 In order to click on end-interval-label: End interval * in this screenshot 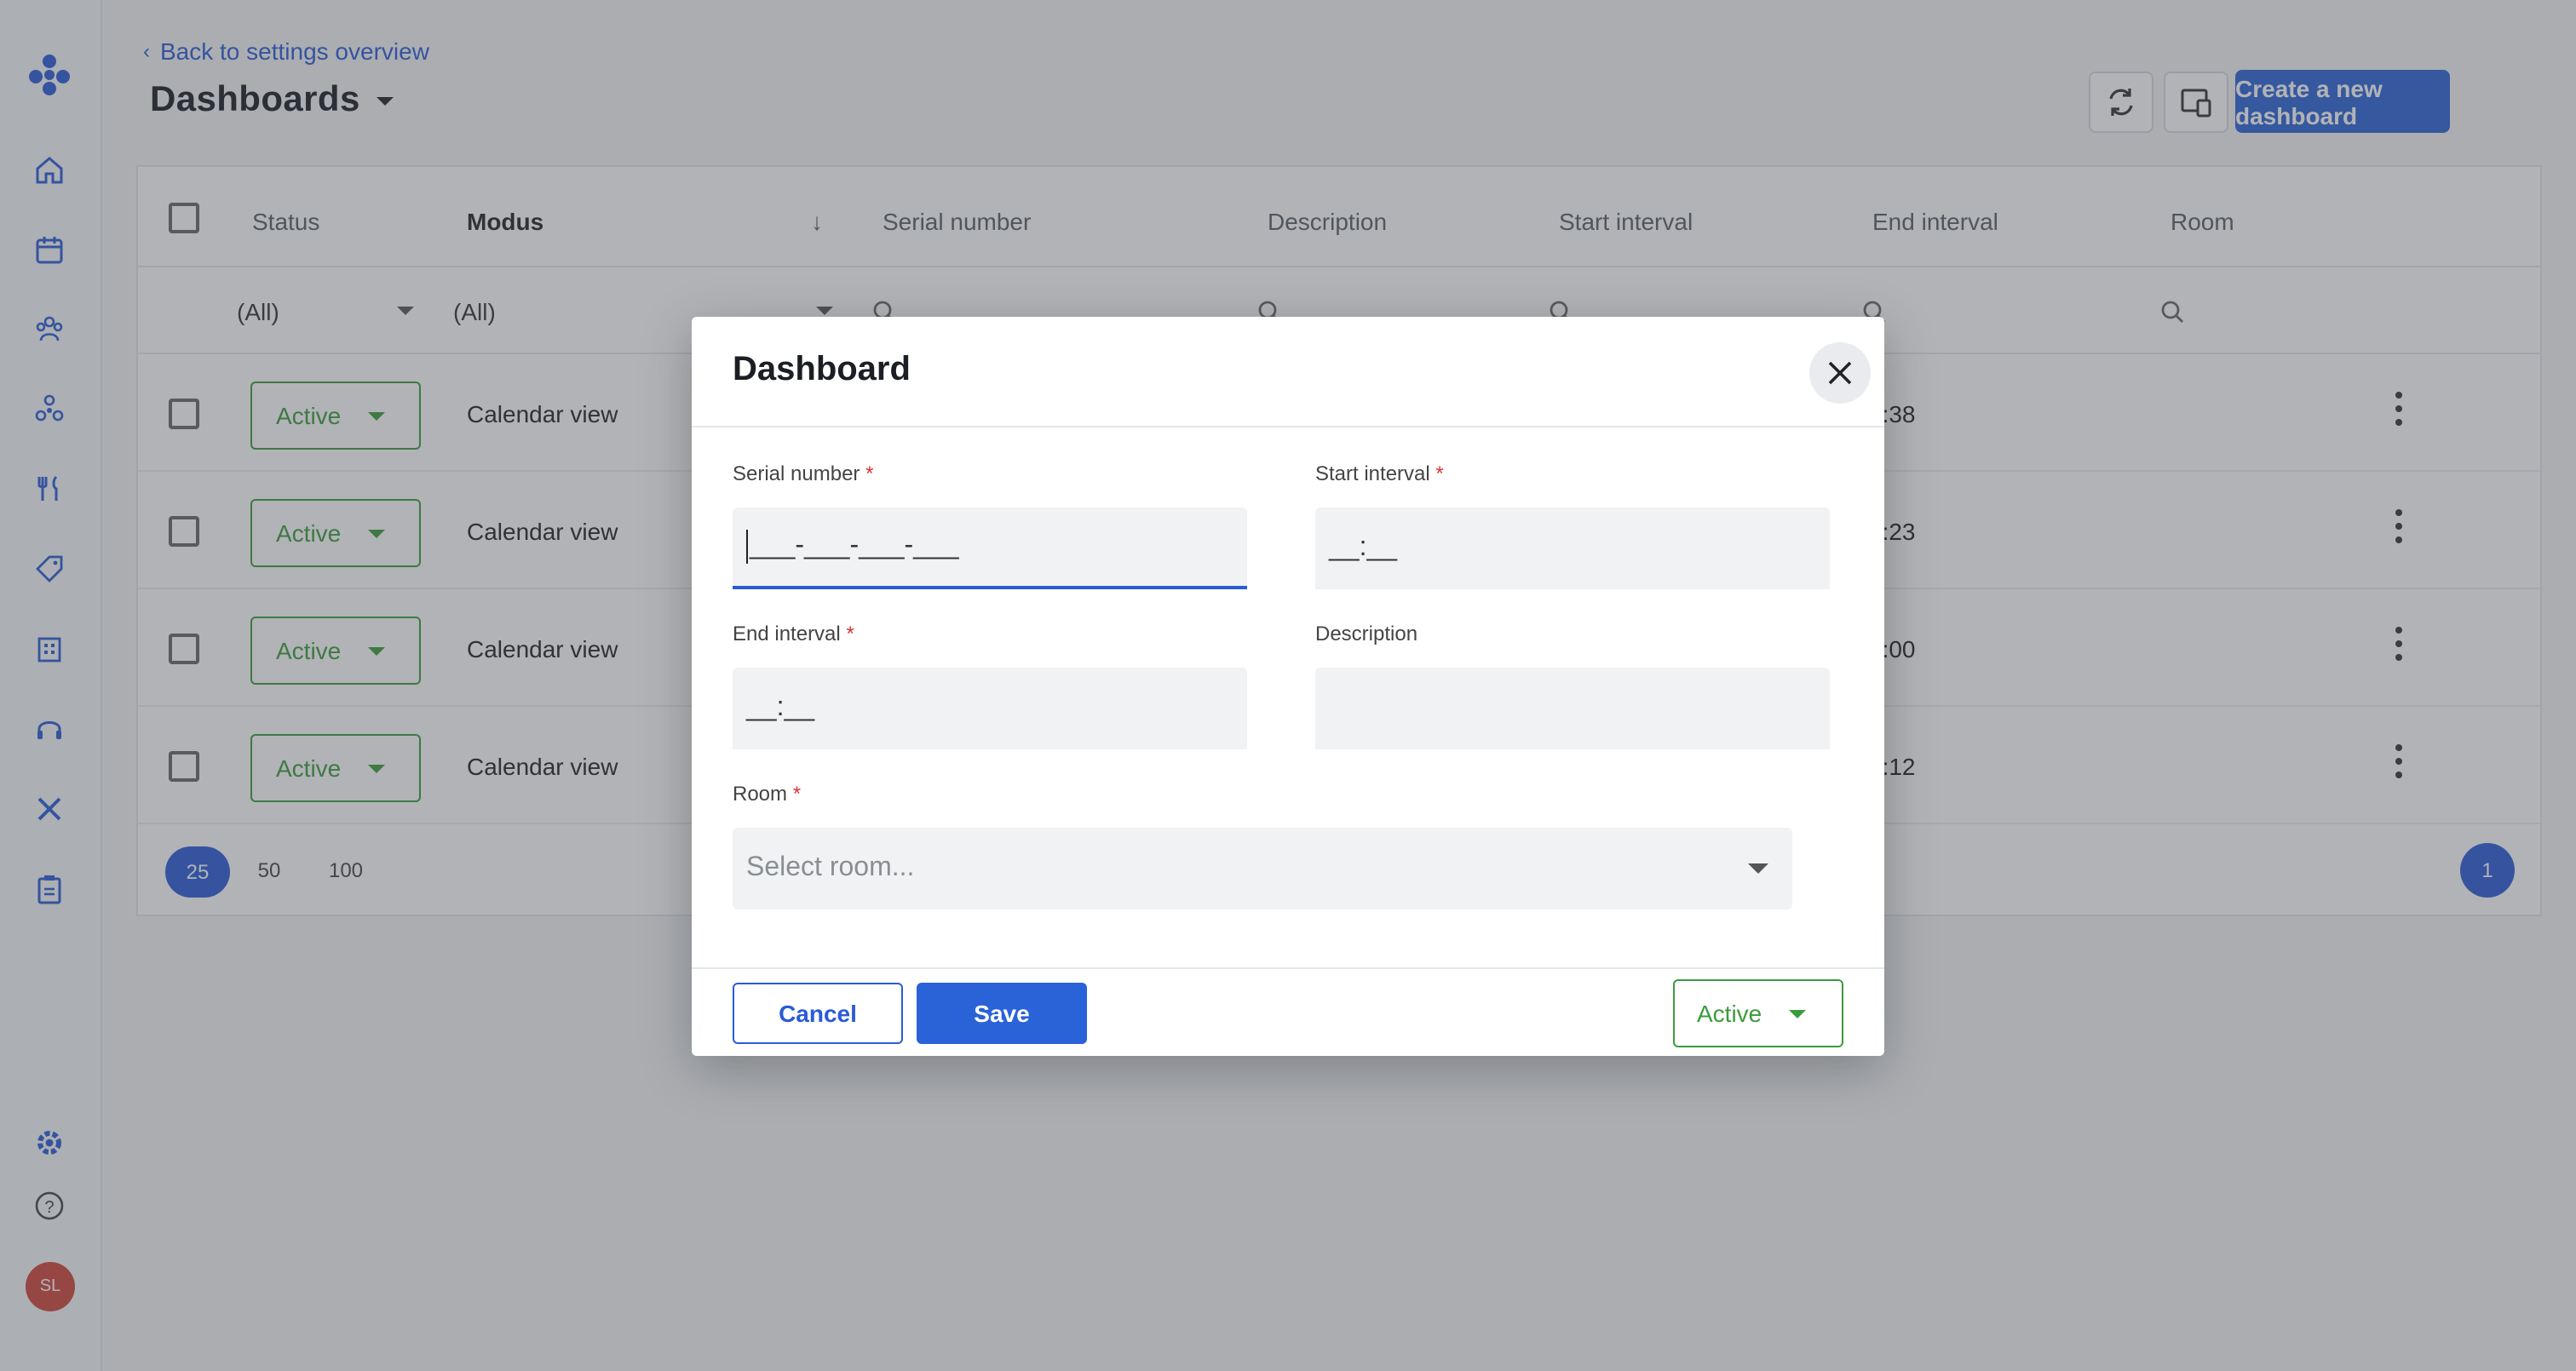, I will do `click(794, 633)`.